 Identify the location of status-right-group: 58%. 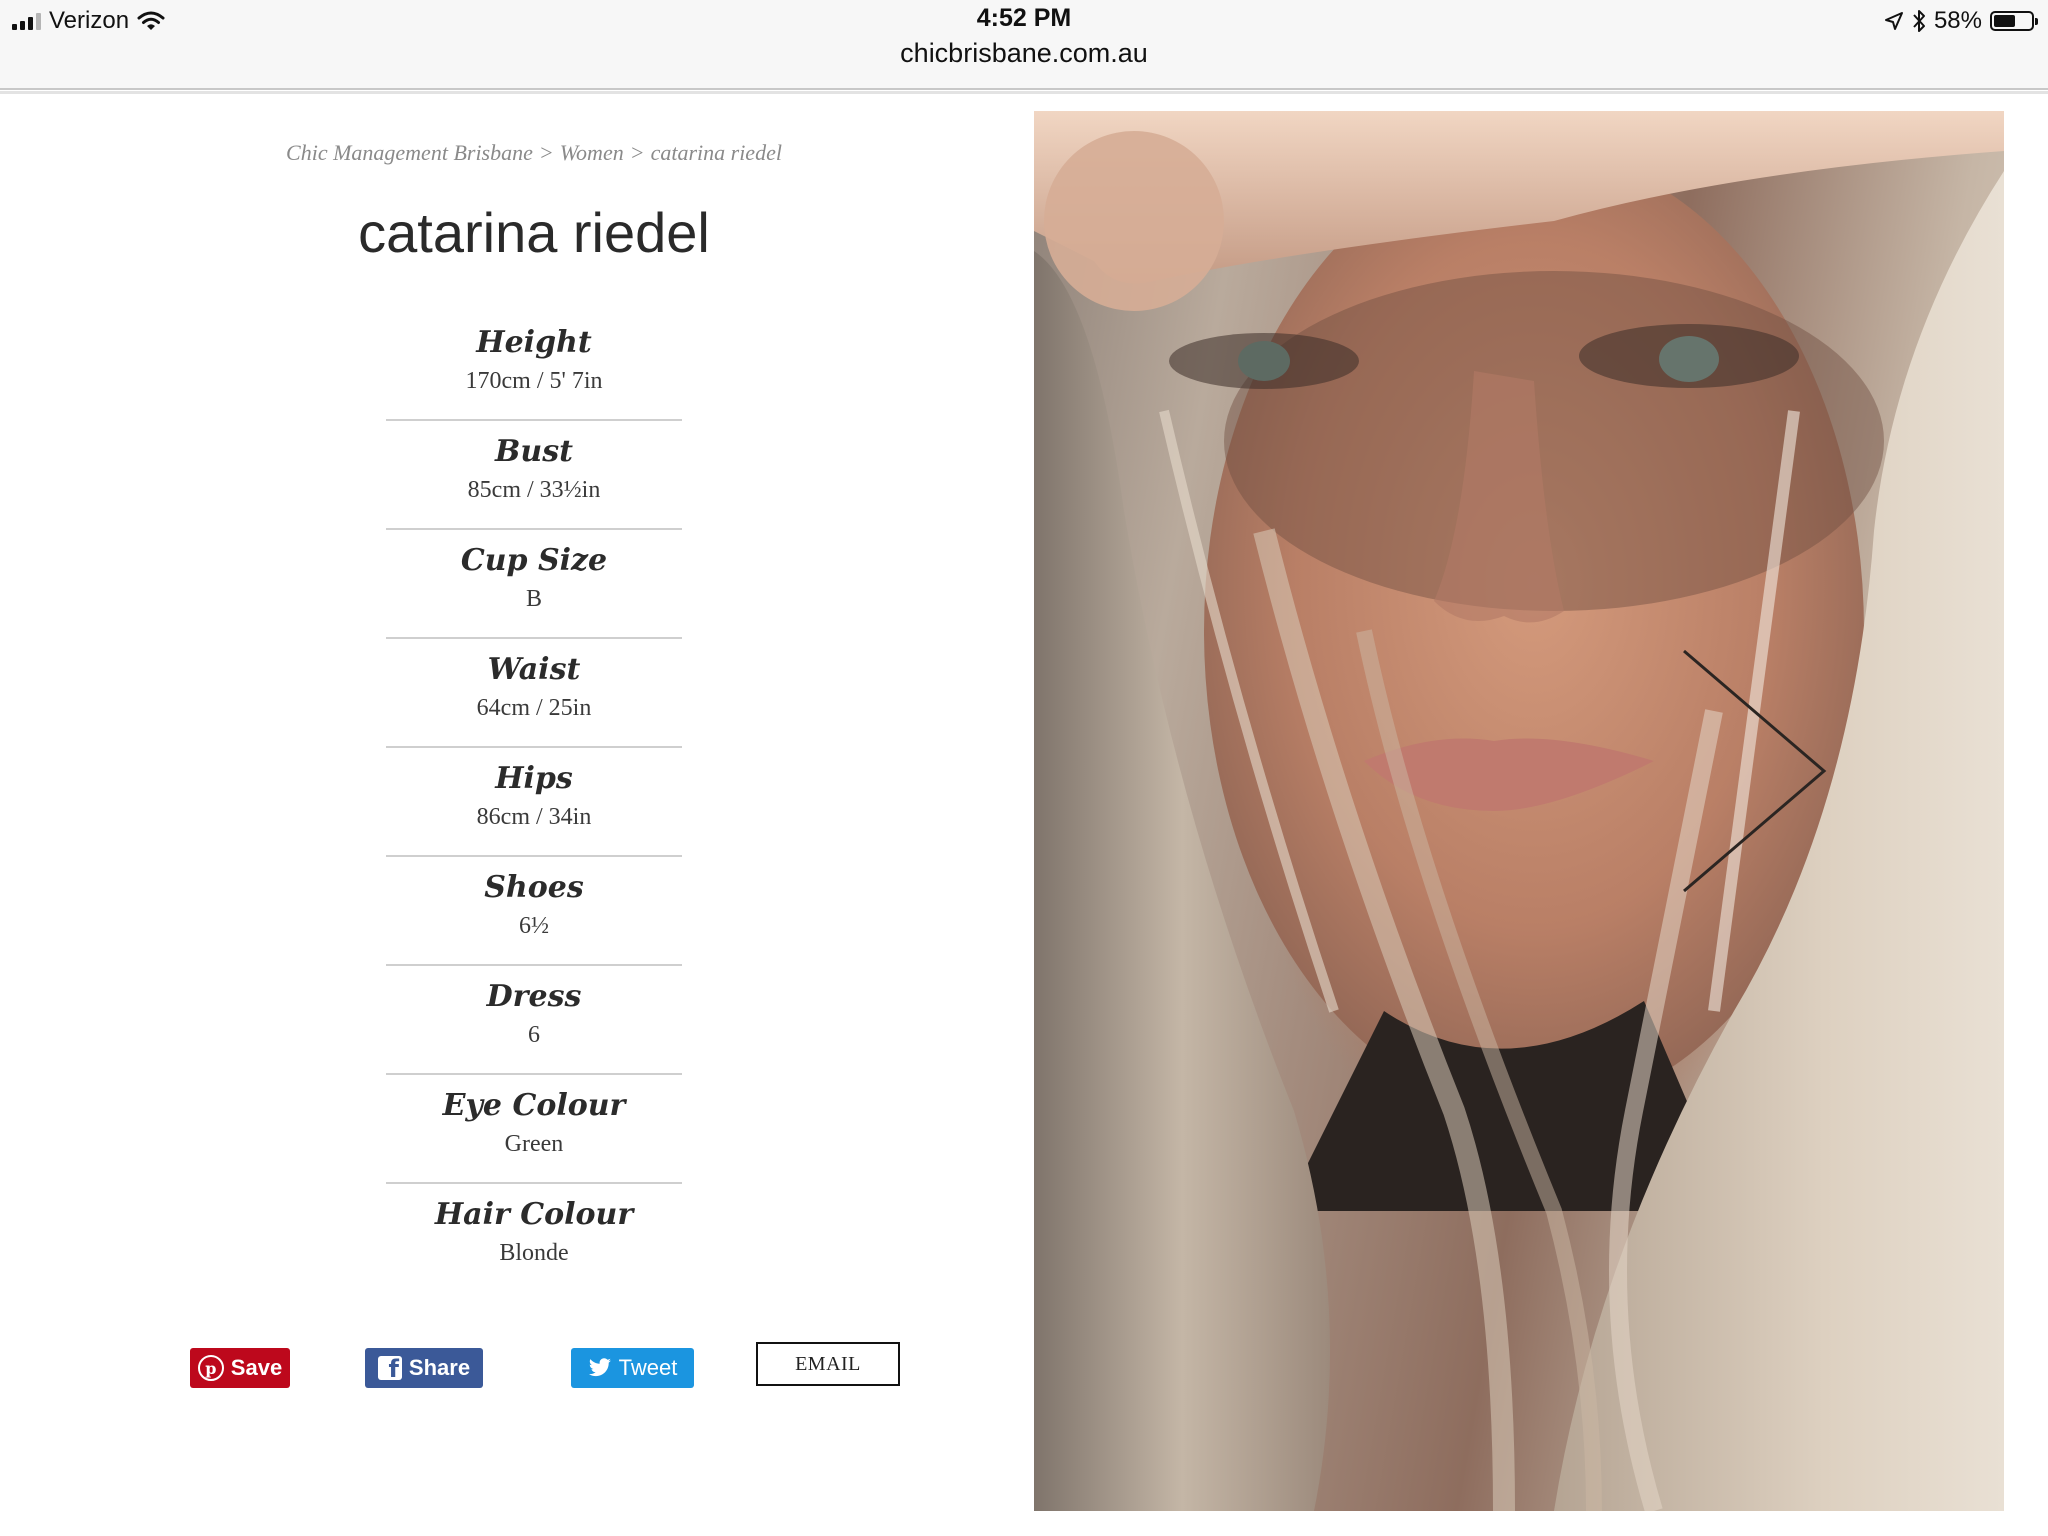
(1961, 21).